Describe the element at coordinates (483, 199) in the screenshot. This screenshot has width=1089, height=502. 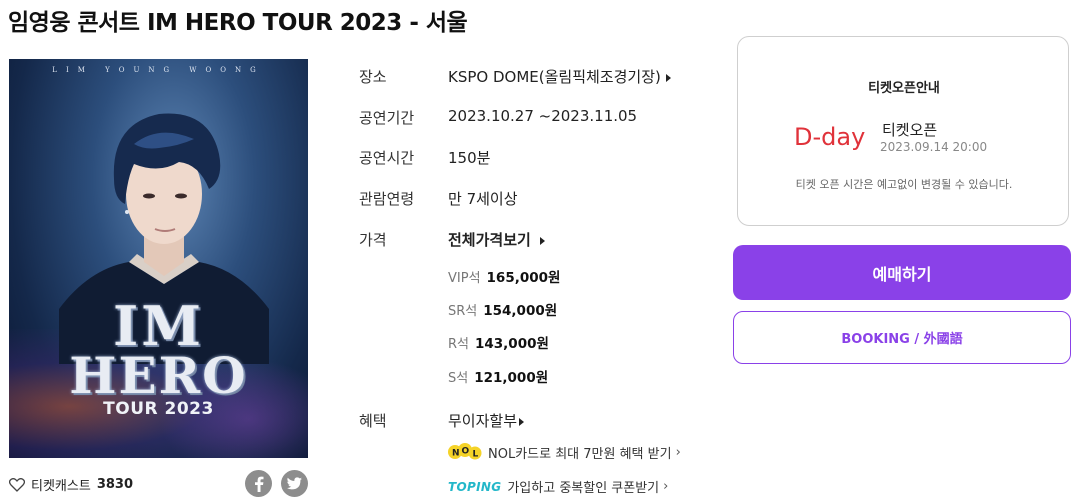
I see `age-value: 만 7세이상` at that location.